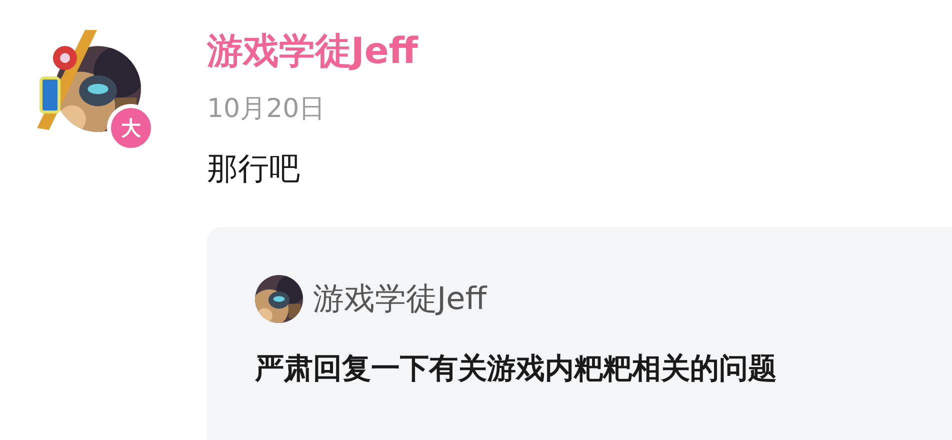  Describe the element at coordinates (254, 169) in the screenshot. I see `message-text: 那行吧` at that location.